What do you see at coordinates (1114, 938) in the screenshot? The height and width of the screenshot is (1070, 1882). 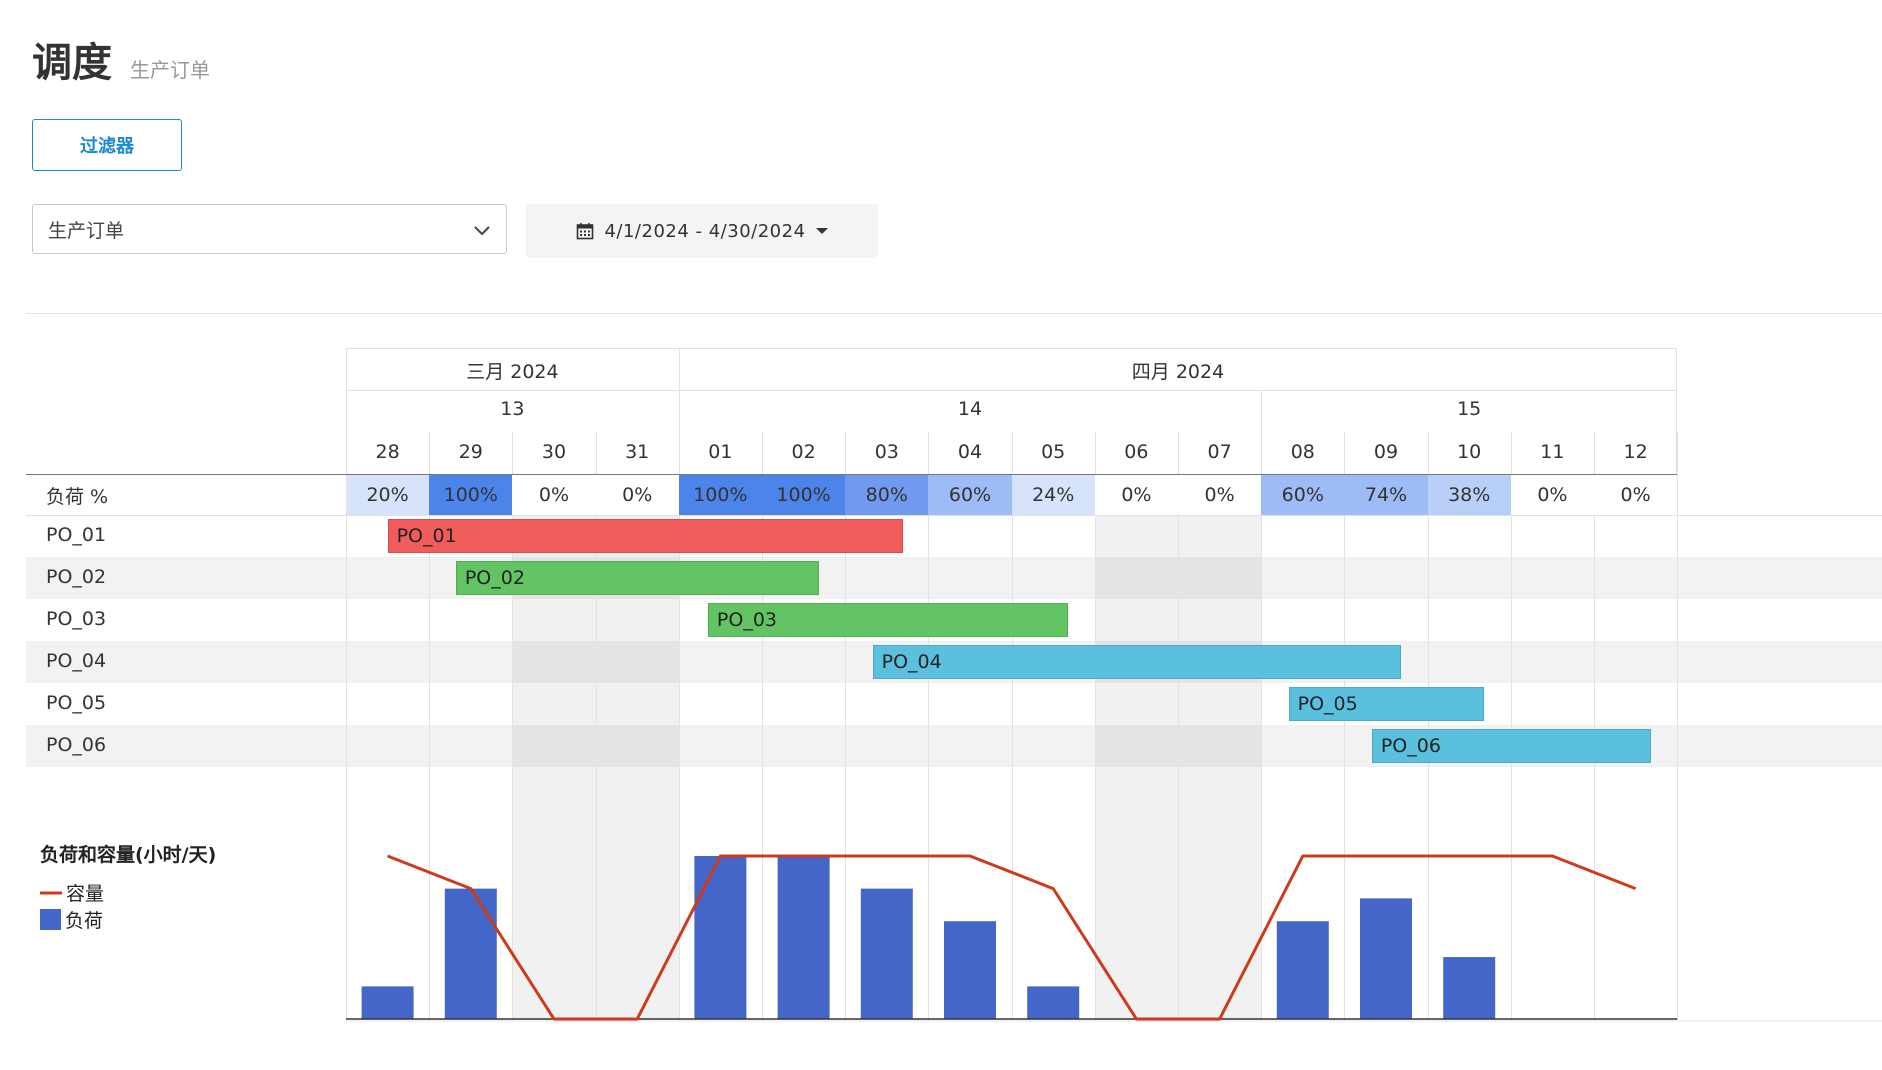 I see `load-capacity-chart` at bounding box center [1114, 938].